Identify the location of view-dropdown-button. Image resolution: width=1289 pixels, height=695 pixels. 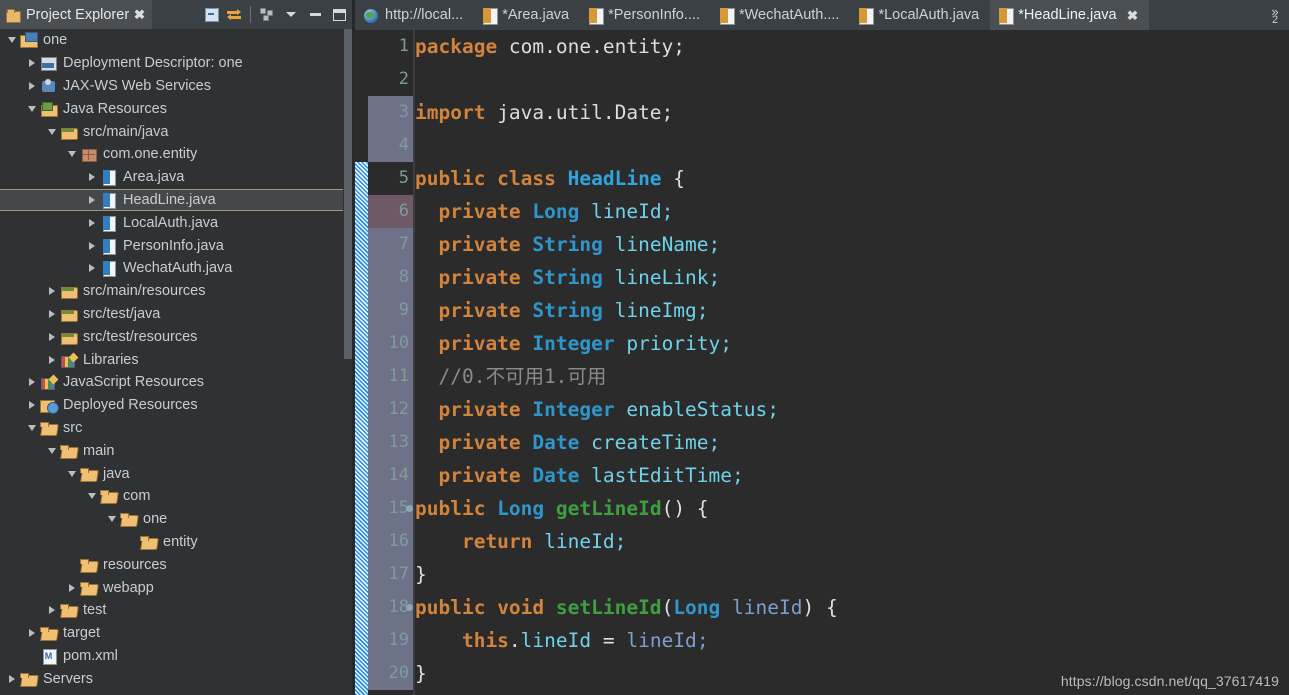
(291, 15).